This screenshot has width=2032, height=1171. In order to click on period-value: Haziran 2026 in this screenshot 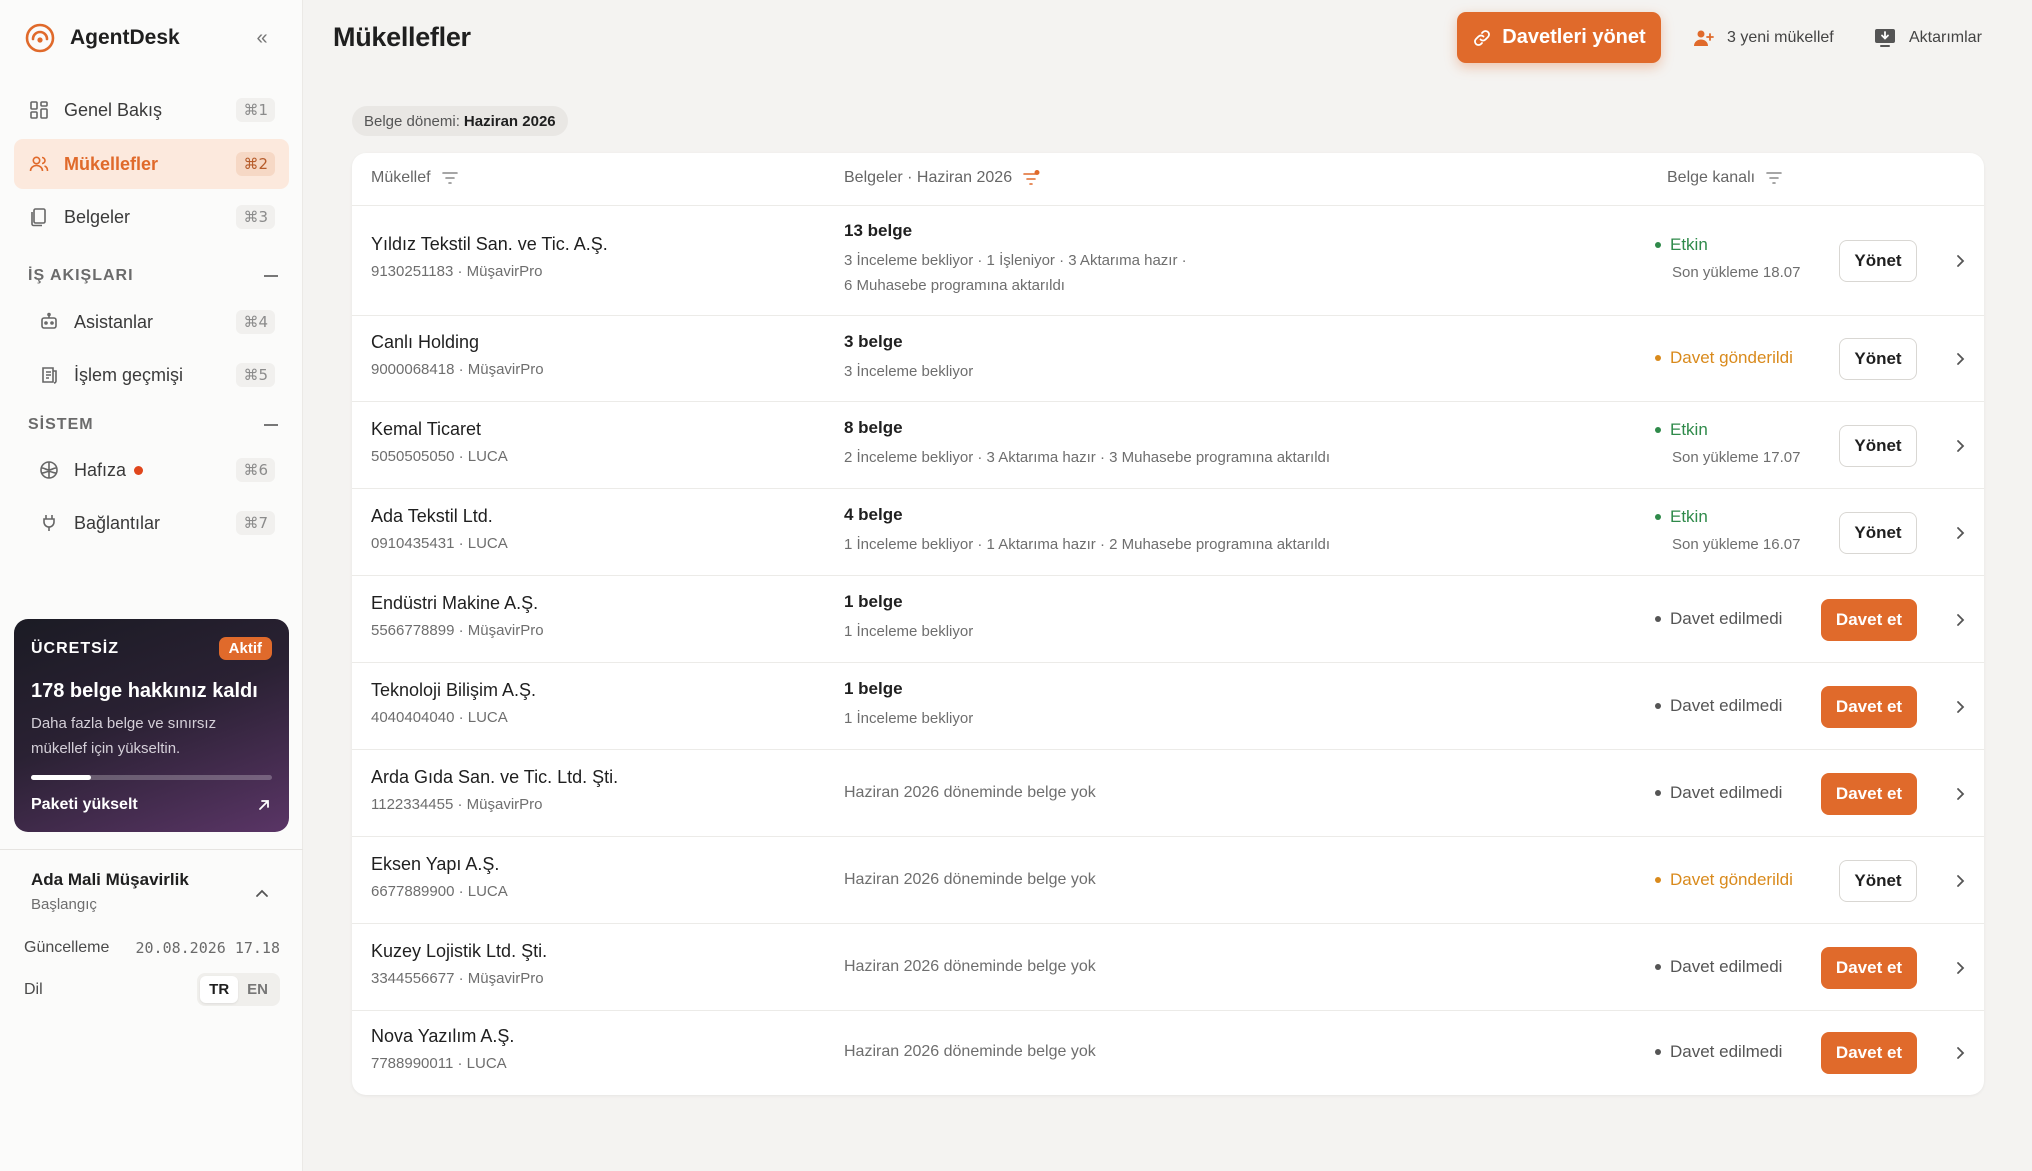, I will do `click(509, 121)`.